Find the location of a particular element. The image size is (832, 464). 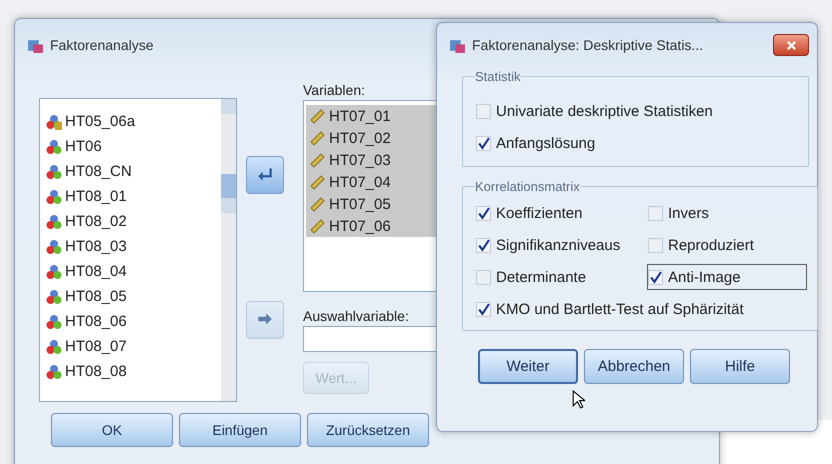

dialog-button: Zurücksetzen is located at coordinates (368, 430).